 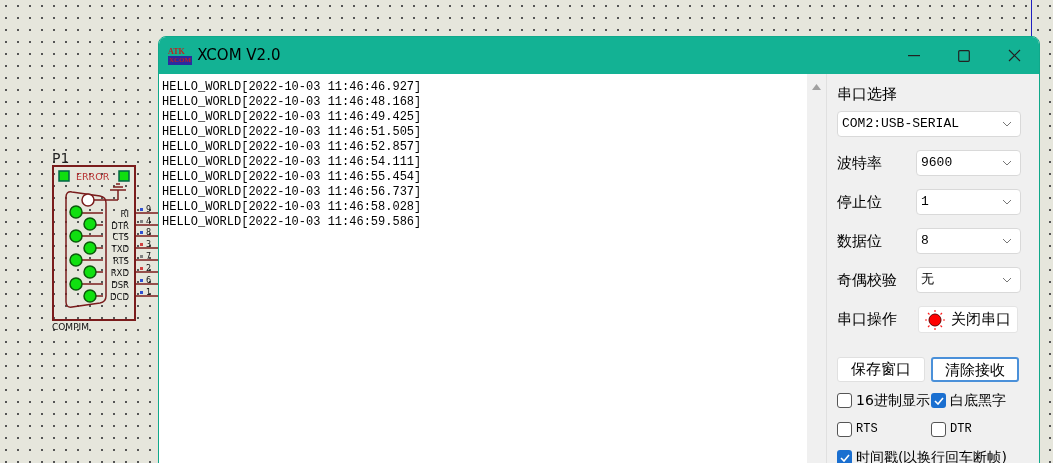 I want to click on checkbox: RTS, so click(x=884, y=429).